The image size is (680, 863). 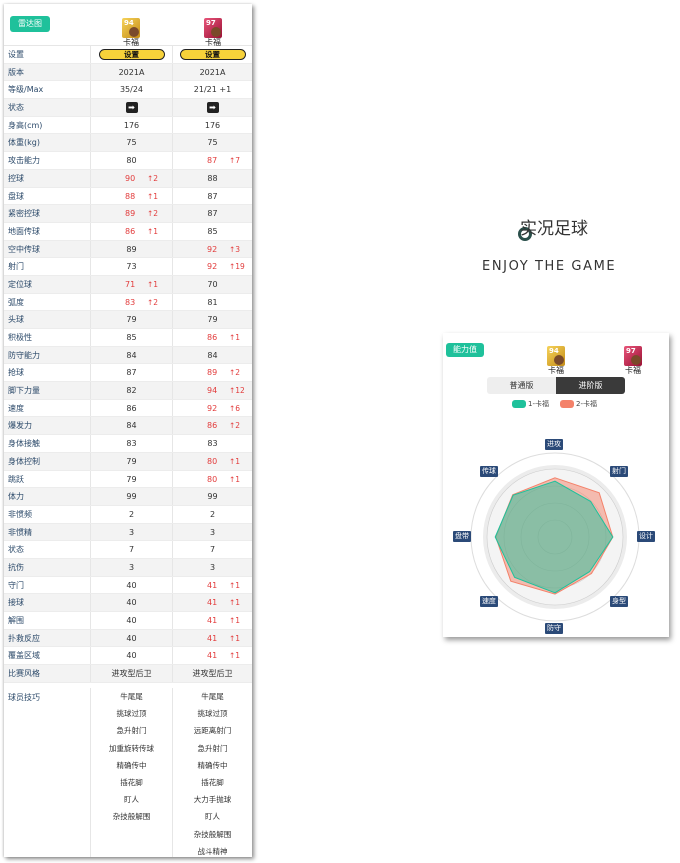 What do you see at coordinates (128, 214) in the screenshot?
I see `stats-row: 紧密控球 89 ↑2 87` at bounding box center [128, 214].